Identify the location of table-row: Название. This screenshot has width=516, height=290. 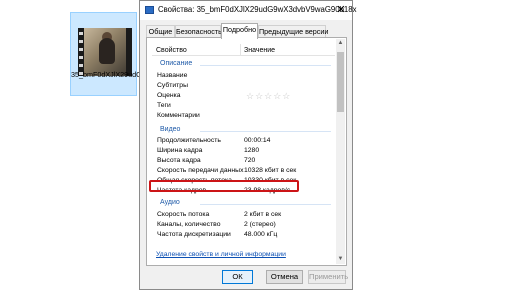
(243, 76).